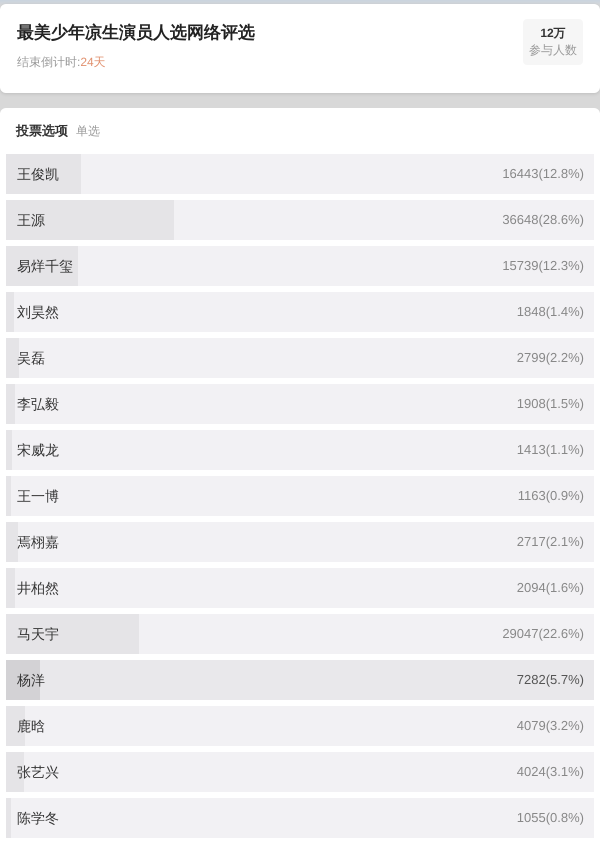 Image resolution: width=600 pixels, height=852 pixels. I want to click on vote-count: 2799(2.2%), so click(550, 358).